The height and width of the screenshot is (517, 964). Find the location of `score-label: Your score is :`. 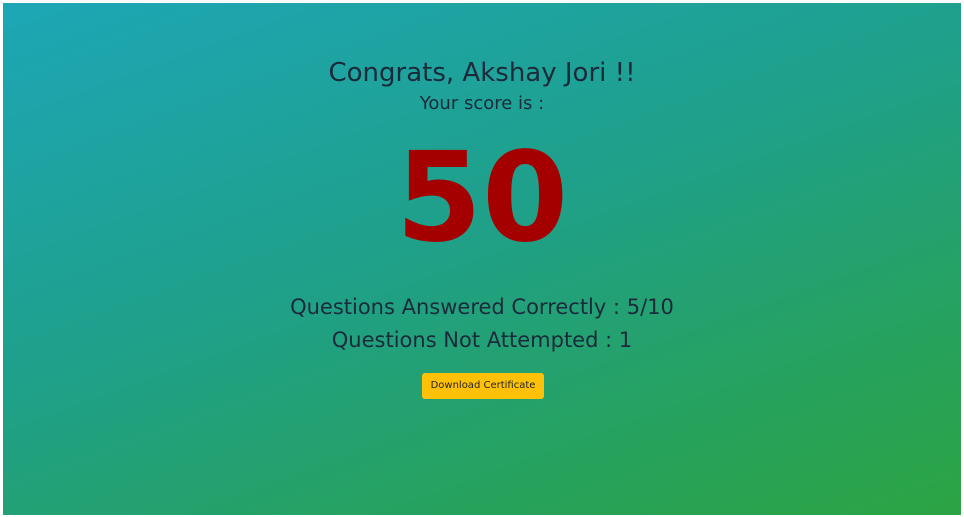

score-label: Your score is : is located at coordinates (482, 103).